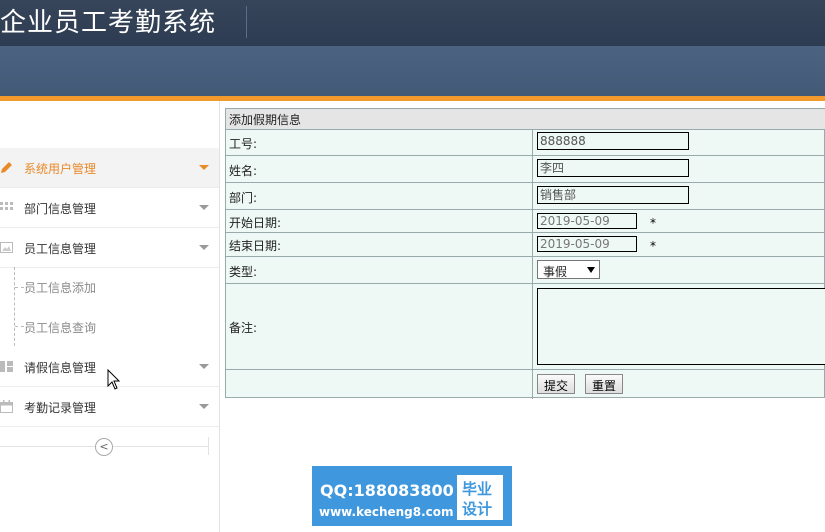 Image resolution: width=825 pixels, height=532 pixels. I want to click on dept-label: 部门:, so click(243, 198).